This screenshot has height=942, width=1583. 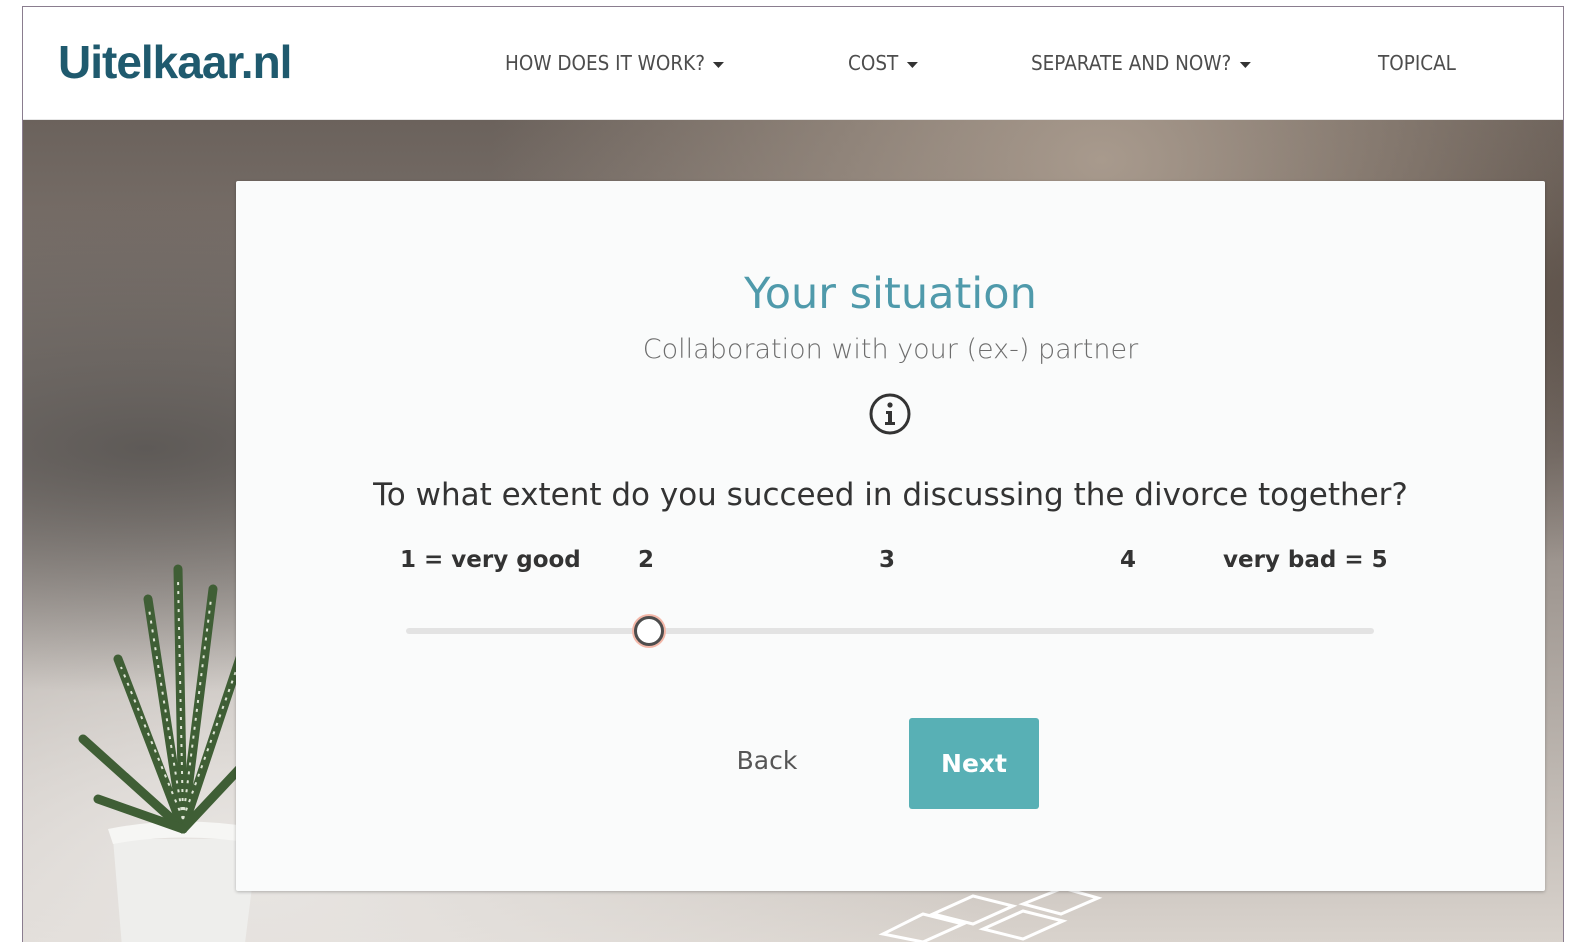 I want to click on back-button: Back, so click(x=767, y=761).